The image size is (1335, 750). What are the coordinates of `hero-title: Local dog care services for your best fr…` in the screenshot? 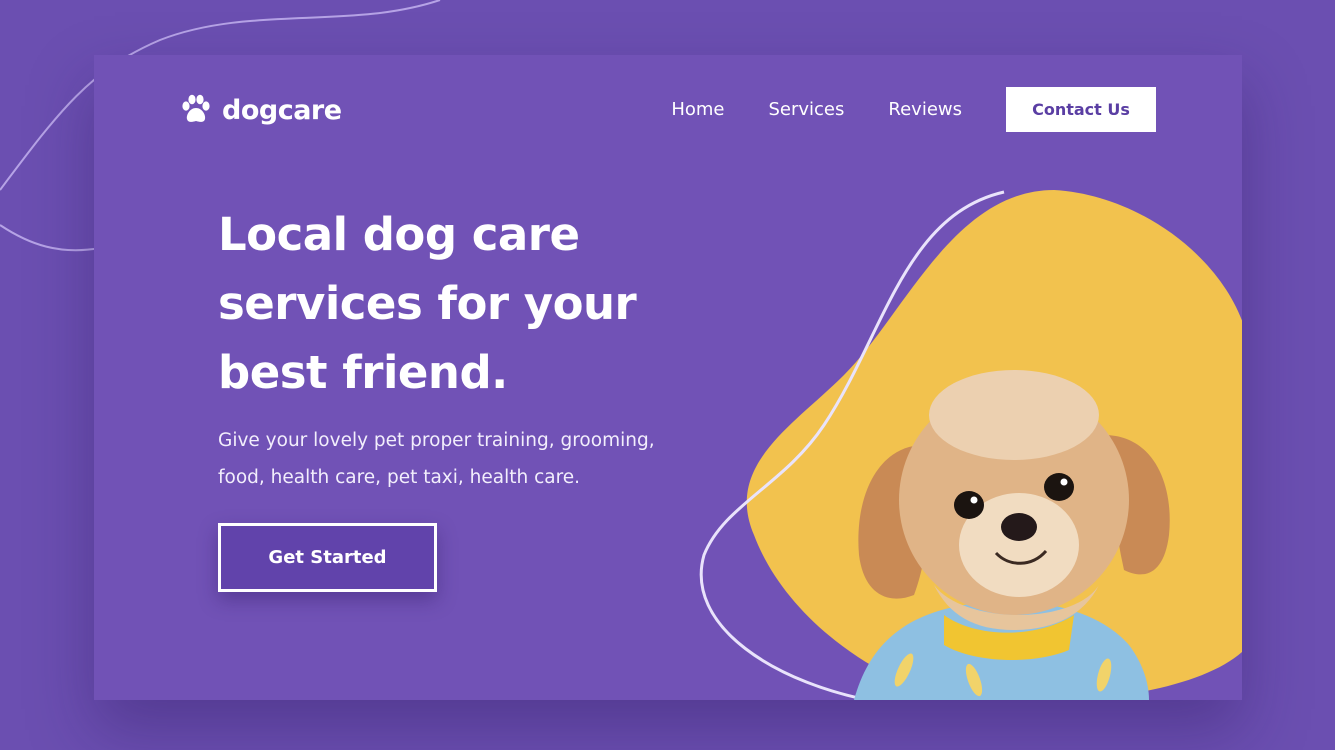 It's located at (427, 303).